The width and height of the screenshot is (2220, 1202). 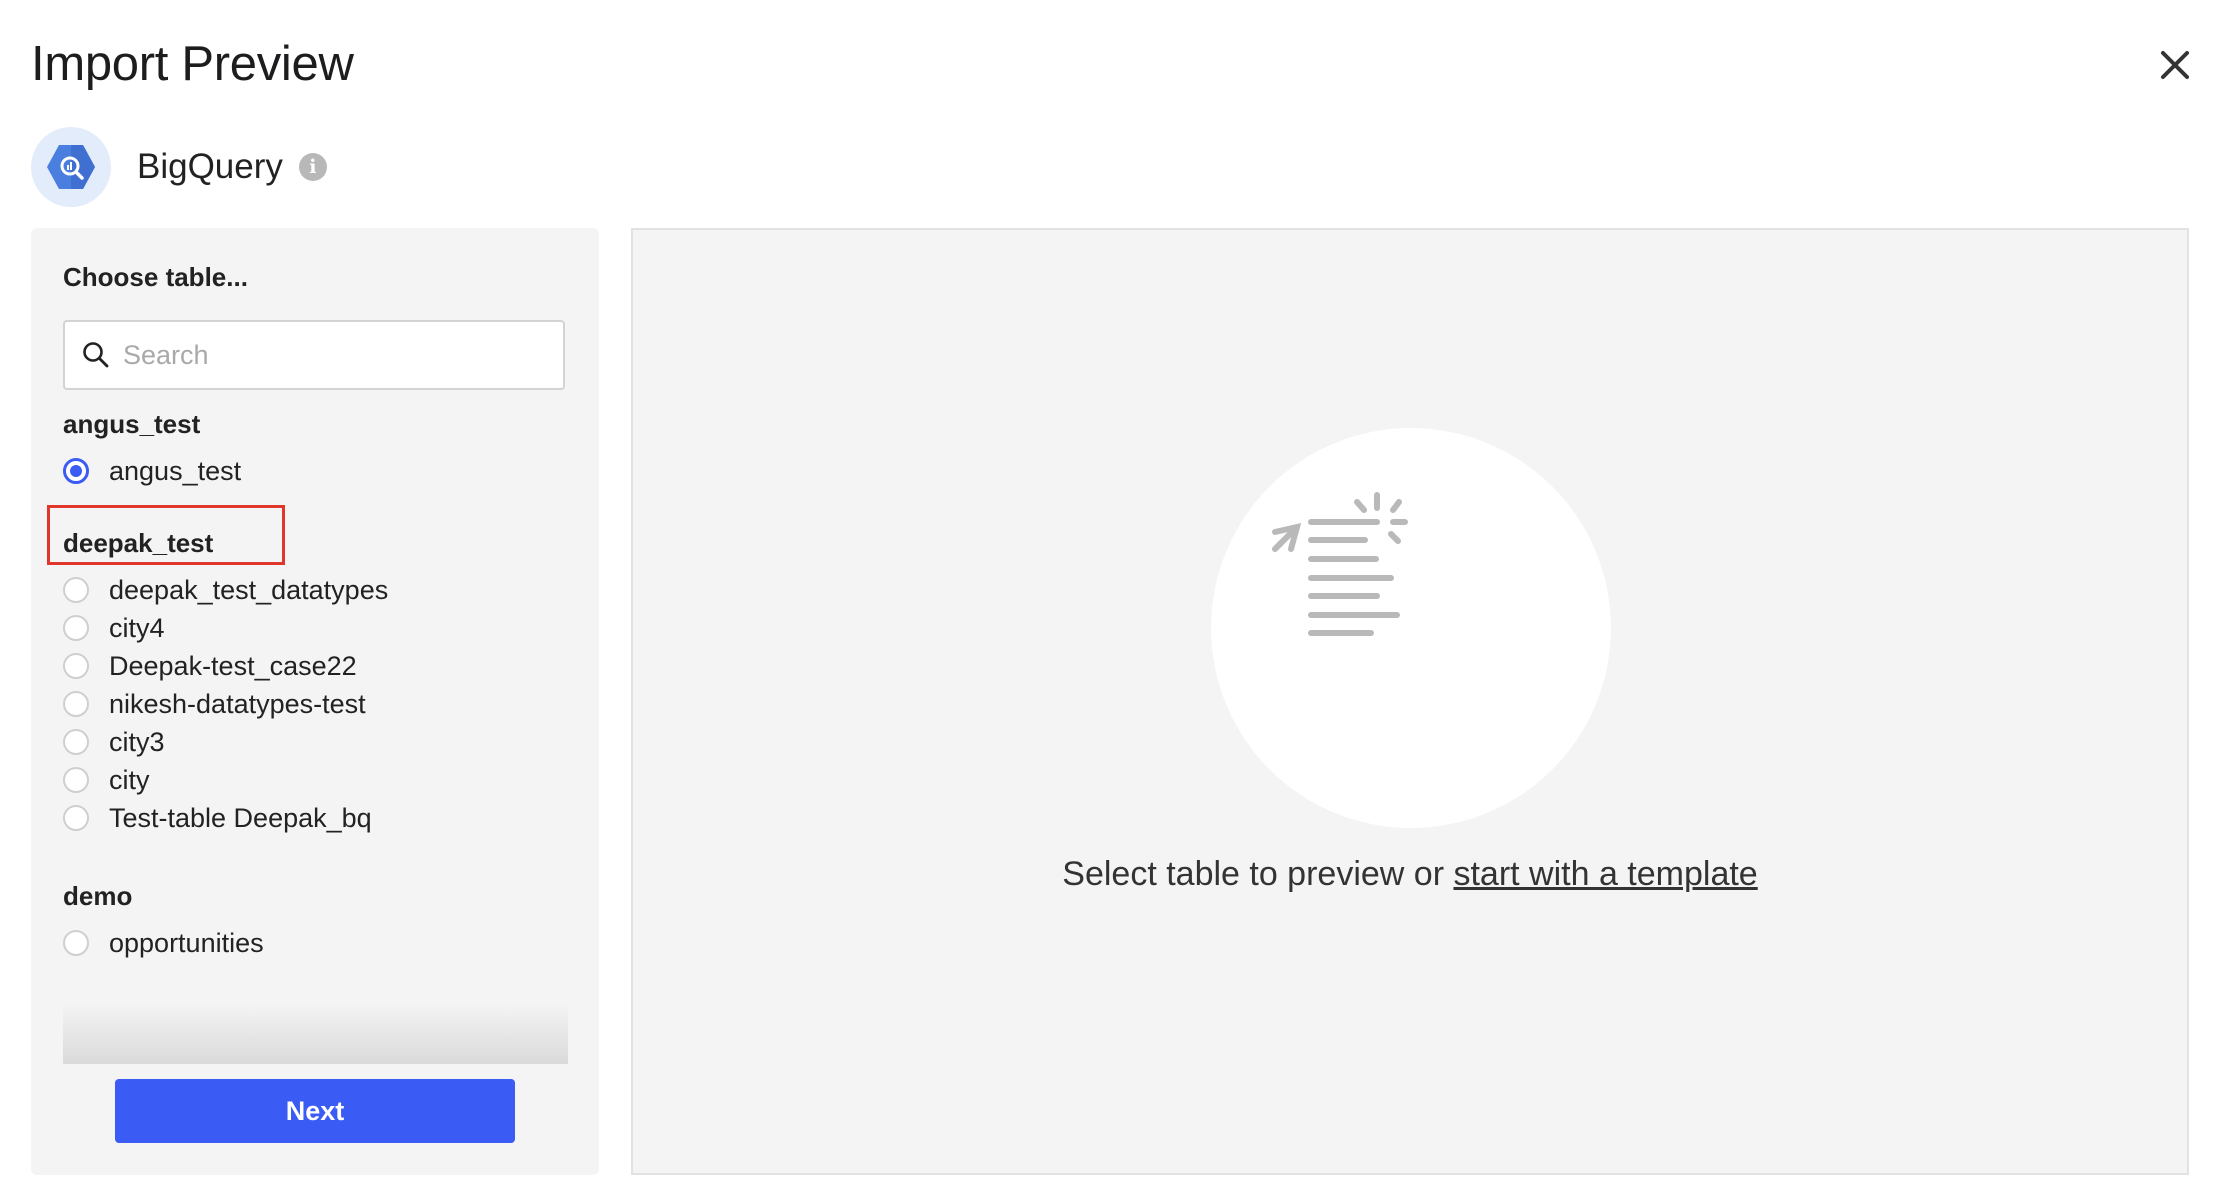 I want to click on table-option-label: angus_test, so click(x=175, y=470).